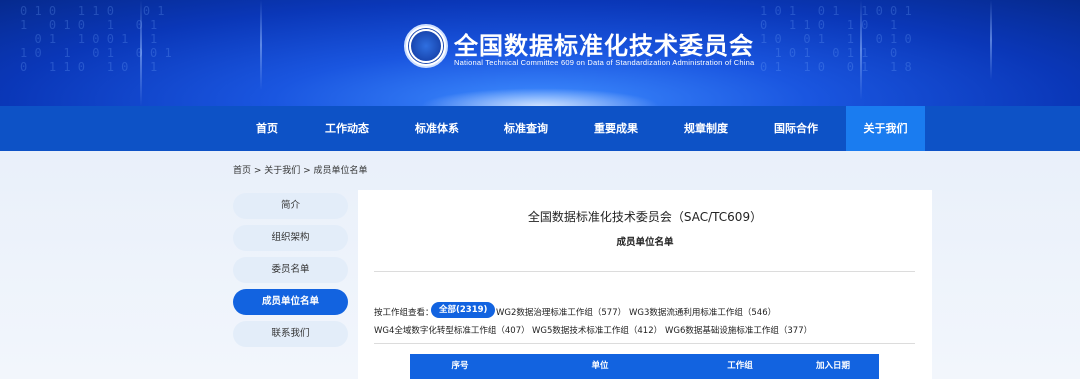 The image size is (1080, 379). Describe the element at coordinates (706, 128) in the screenshot. I see `nav-item-regulations: 规章制度` at that location.